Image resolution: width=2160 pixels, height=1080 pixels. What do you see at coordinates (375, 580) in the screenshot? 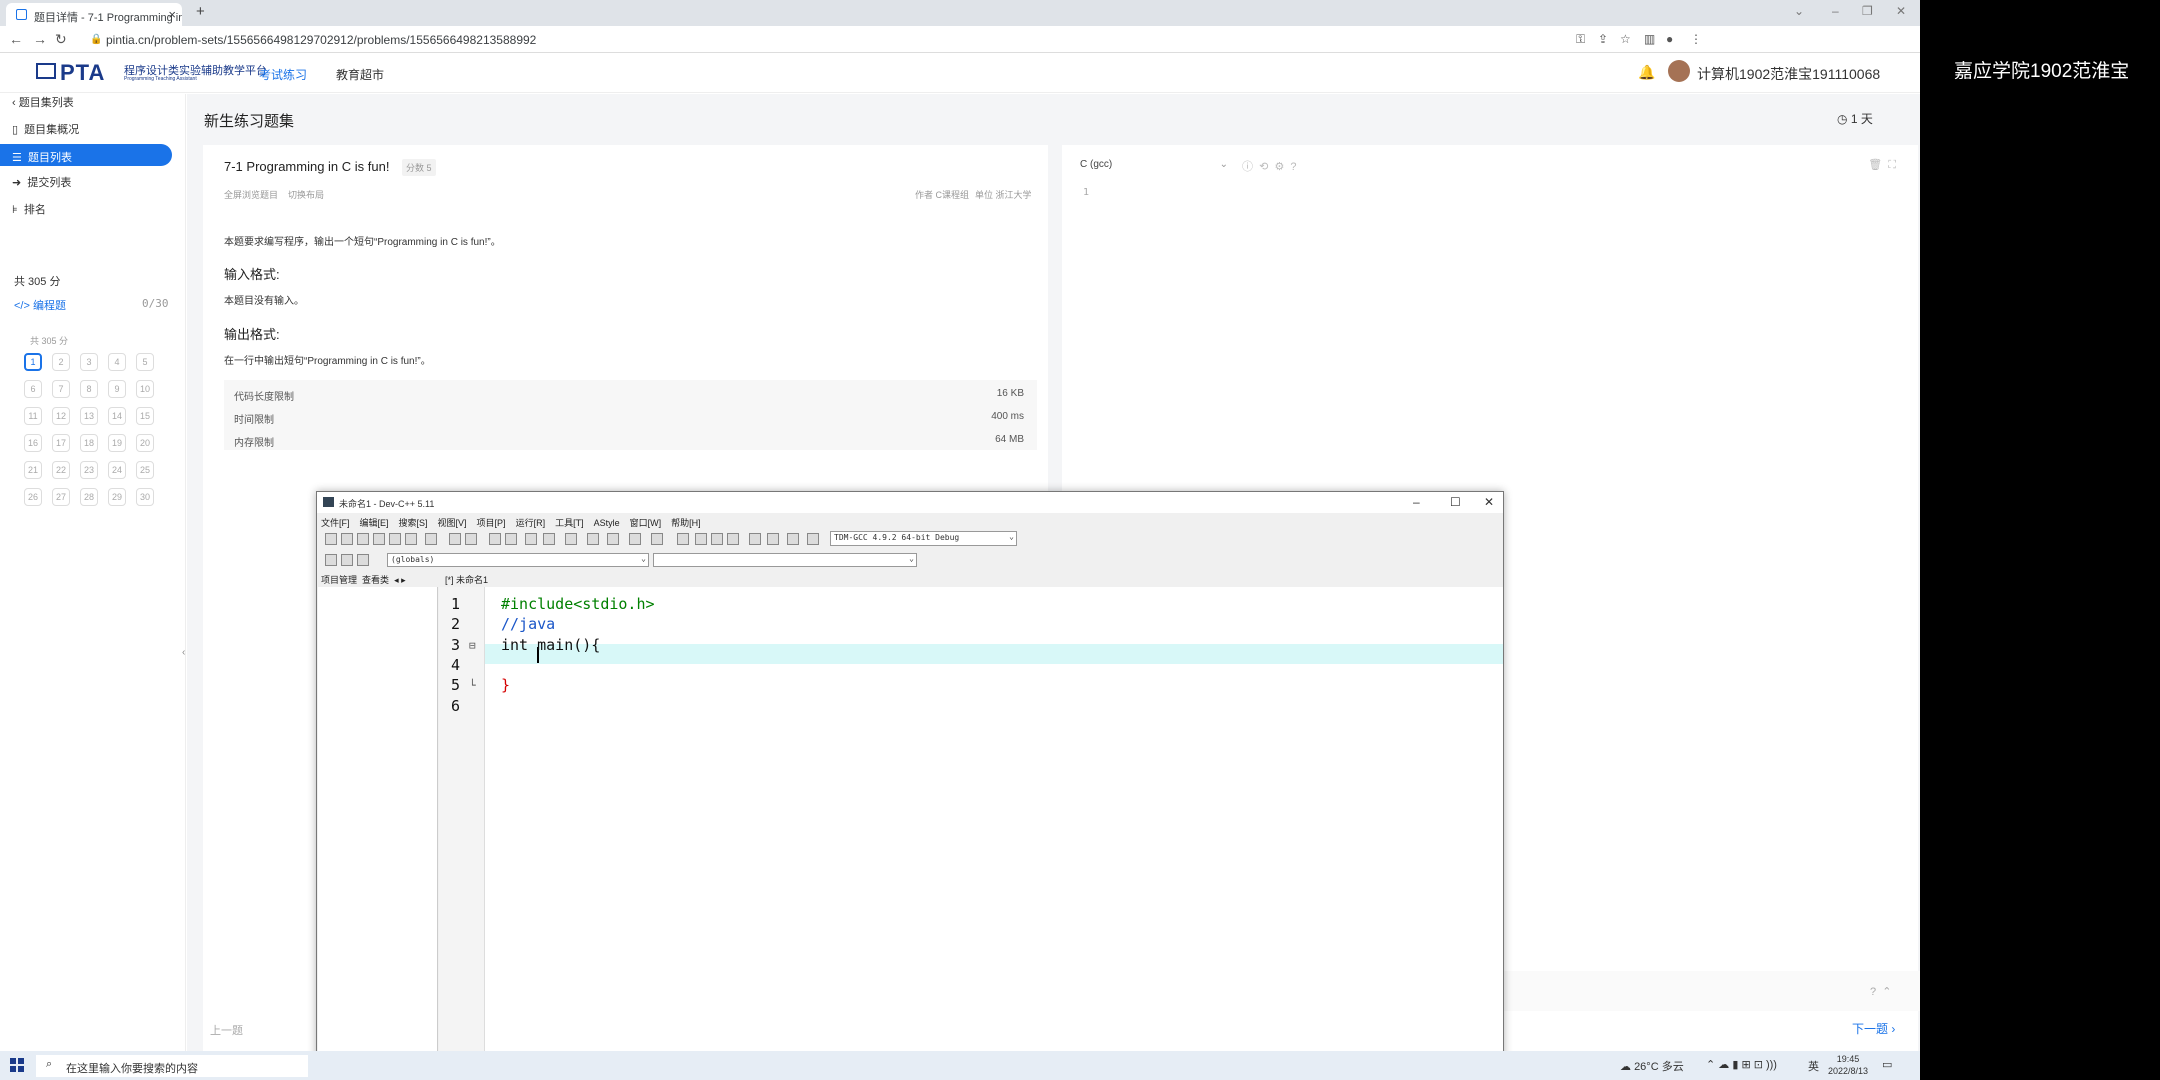
I see `tab-classes: 查看类` at bounding box center [375, 580].